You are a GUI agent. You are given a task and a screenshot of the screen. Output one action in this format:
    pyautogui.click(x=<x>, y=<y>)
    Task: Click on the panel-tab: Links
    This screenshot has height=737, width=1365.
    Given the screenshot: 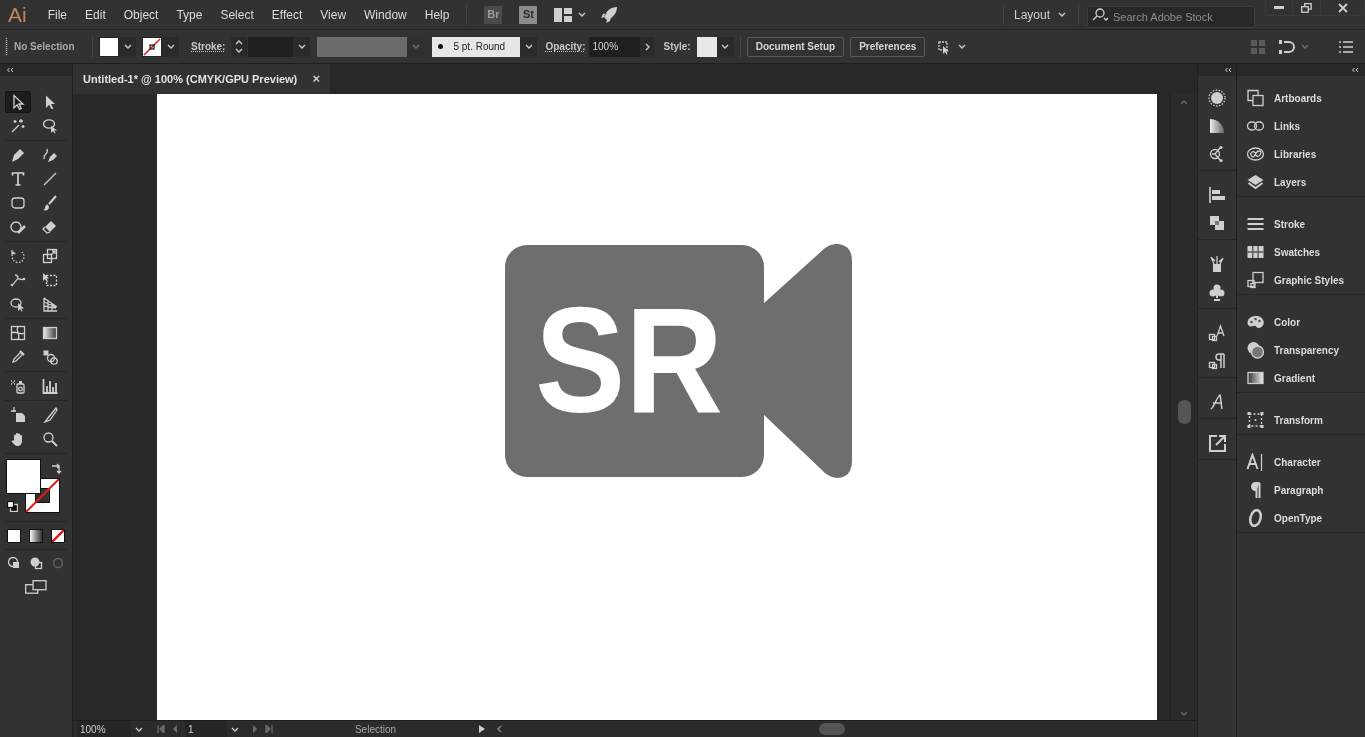 What is the action you would take?
    pyautogui.click(x=1301, y=126)
    